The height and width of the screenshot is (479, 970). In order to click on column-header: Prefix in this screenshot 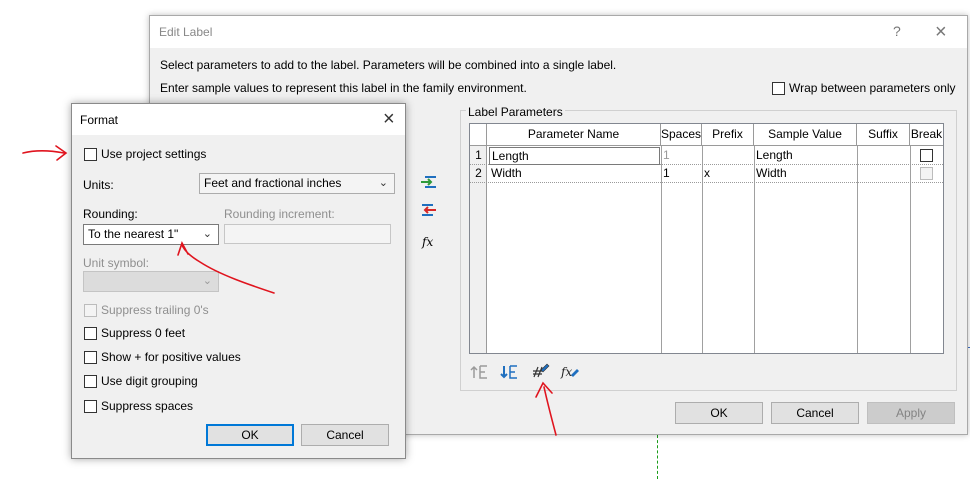, I will do `click(728, 134)`.